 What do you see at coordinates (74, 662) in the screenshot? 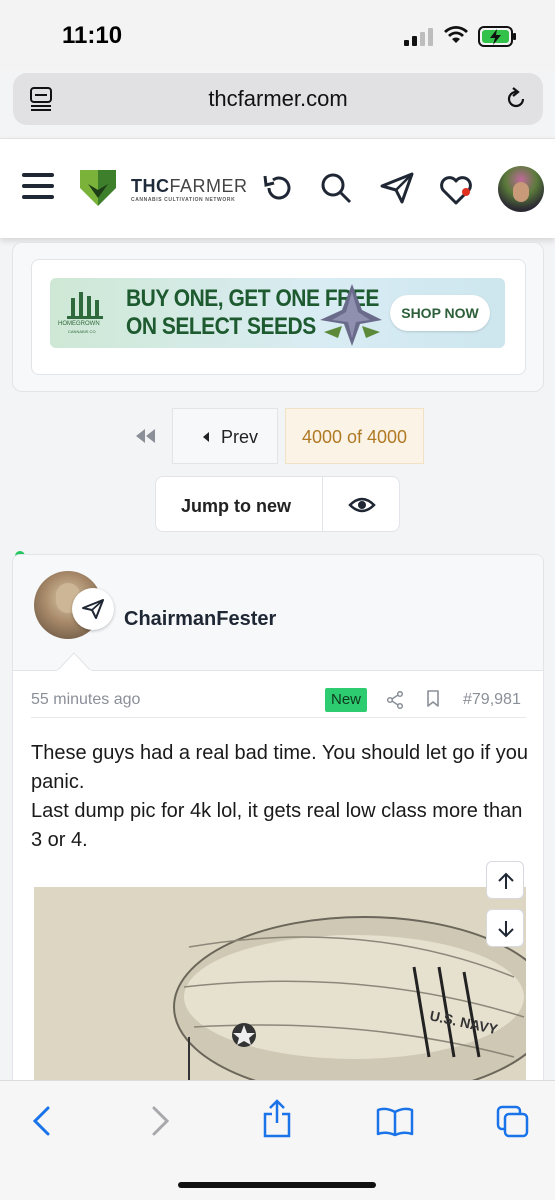
I see `arrow-notch` at bounding box center [74, 662].